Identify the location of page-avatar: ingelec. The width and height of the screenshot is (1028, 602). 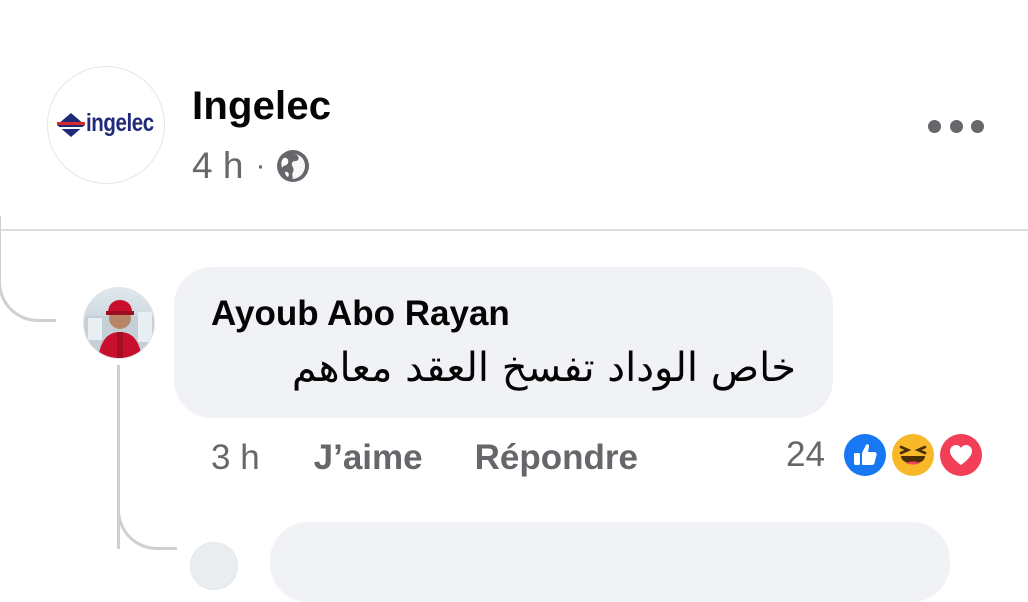
(106, 125).